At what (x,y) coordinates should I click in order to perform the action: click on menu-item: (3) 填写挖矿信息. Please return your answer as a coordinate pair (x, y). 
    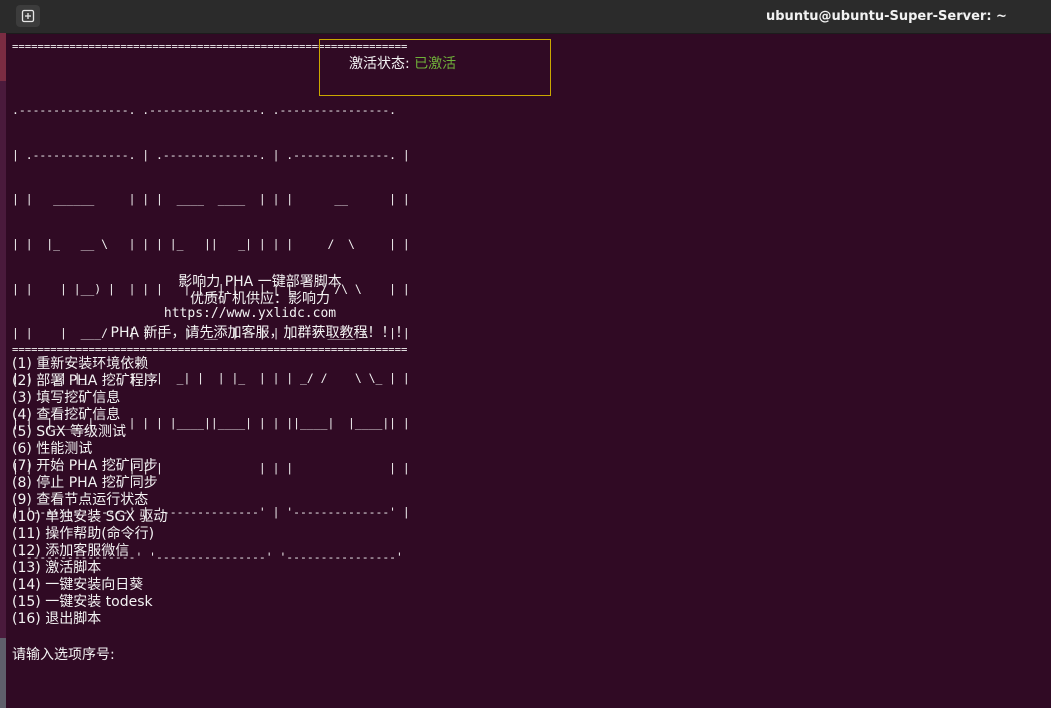
    Looking at the image, I should click on (66, 398).